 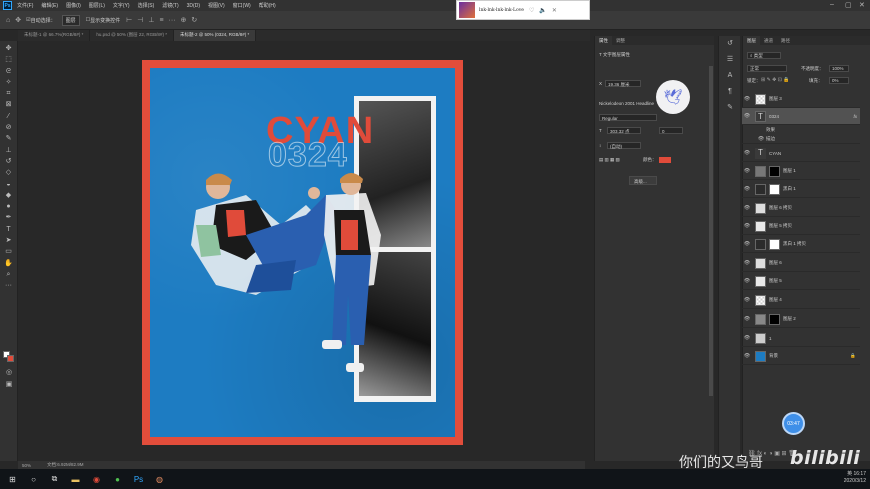 I want to click on blend-mode-dropdown: 正常, so click(x=767, y=68).